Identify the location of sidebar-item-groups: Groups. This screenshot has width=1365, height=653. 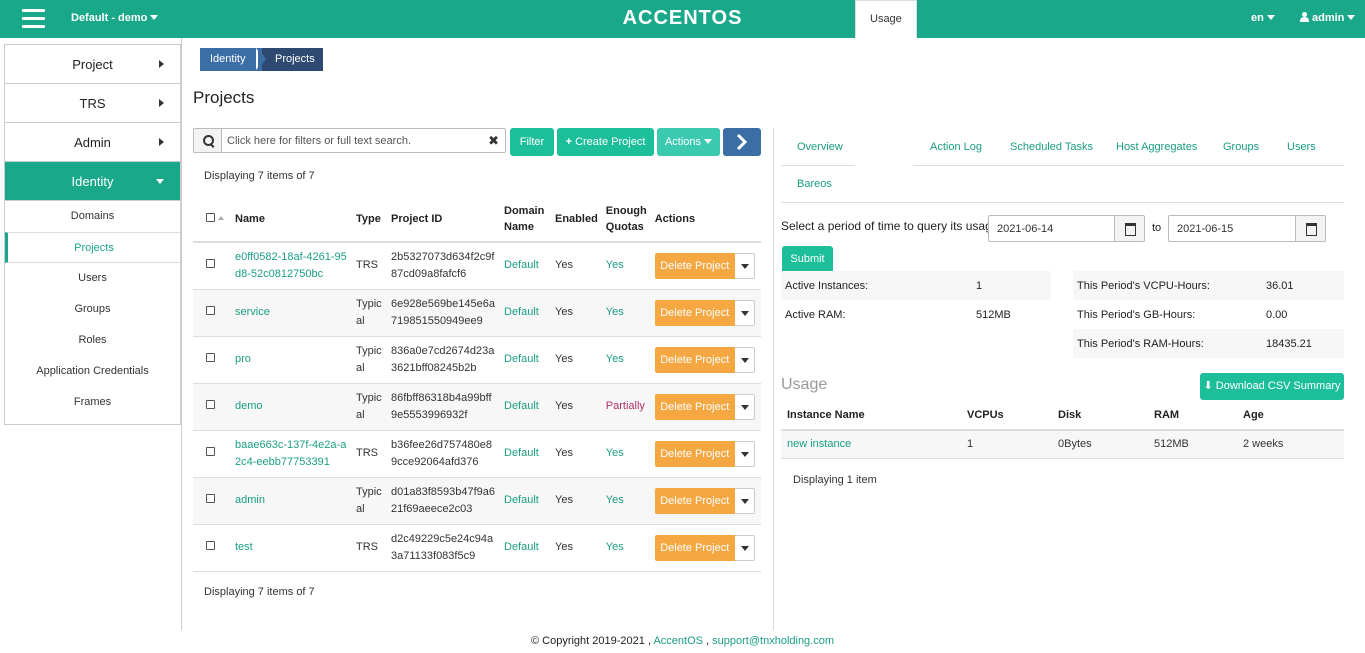
(92, 309).